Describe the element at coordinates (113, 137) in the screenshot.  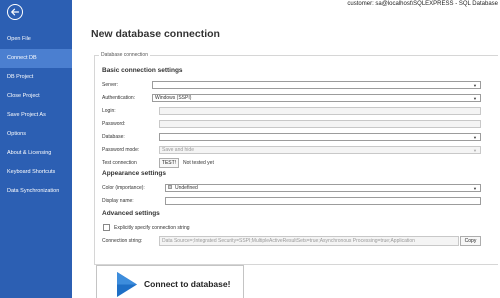
I see `database-label: Database:` at that location.